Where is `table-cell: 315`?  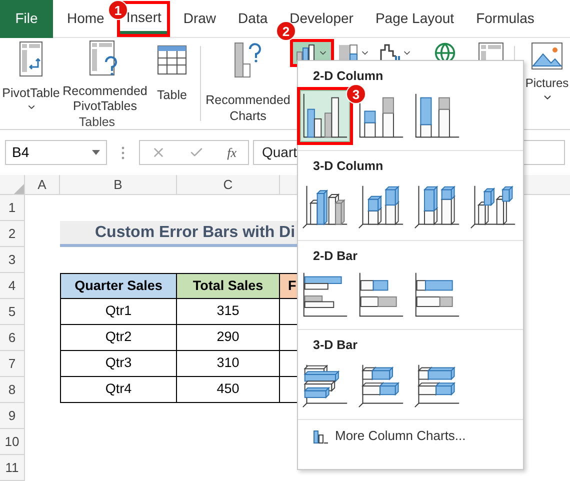
table-cell: 315 is located at coordinates (228, 312).